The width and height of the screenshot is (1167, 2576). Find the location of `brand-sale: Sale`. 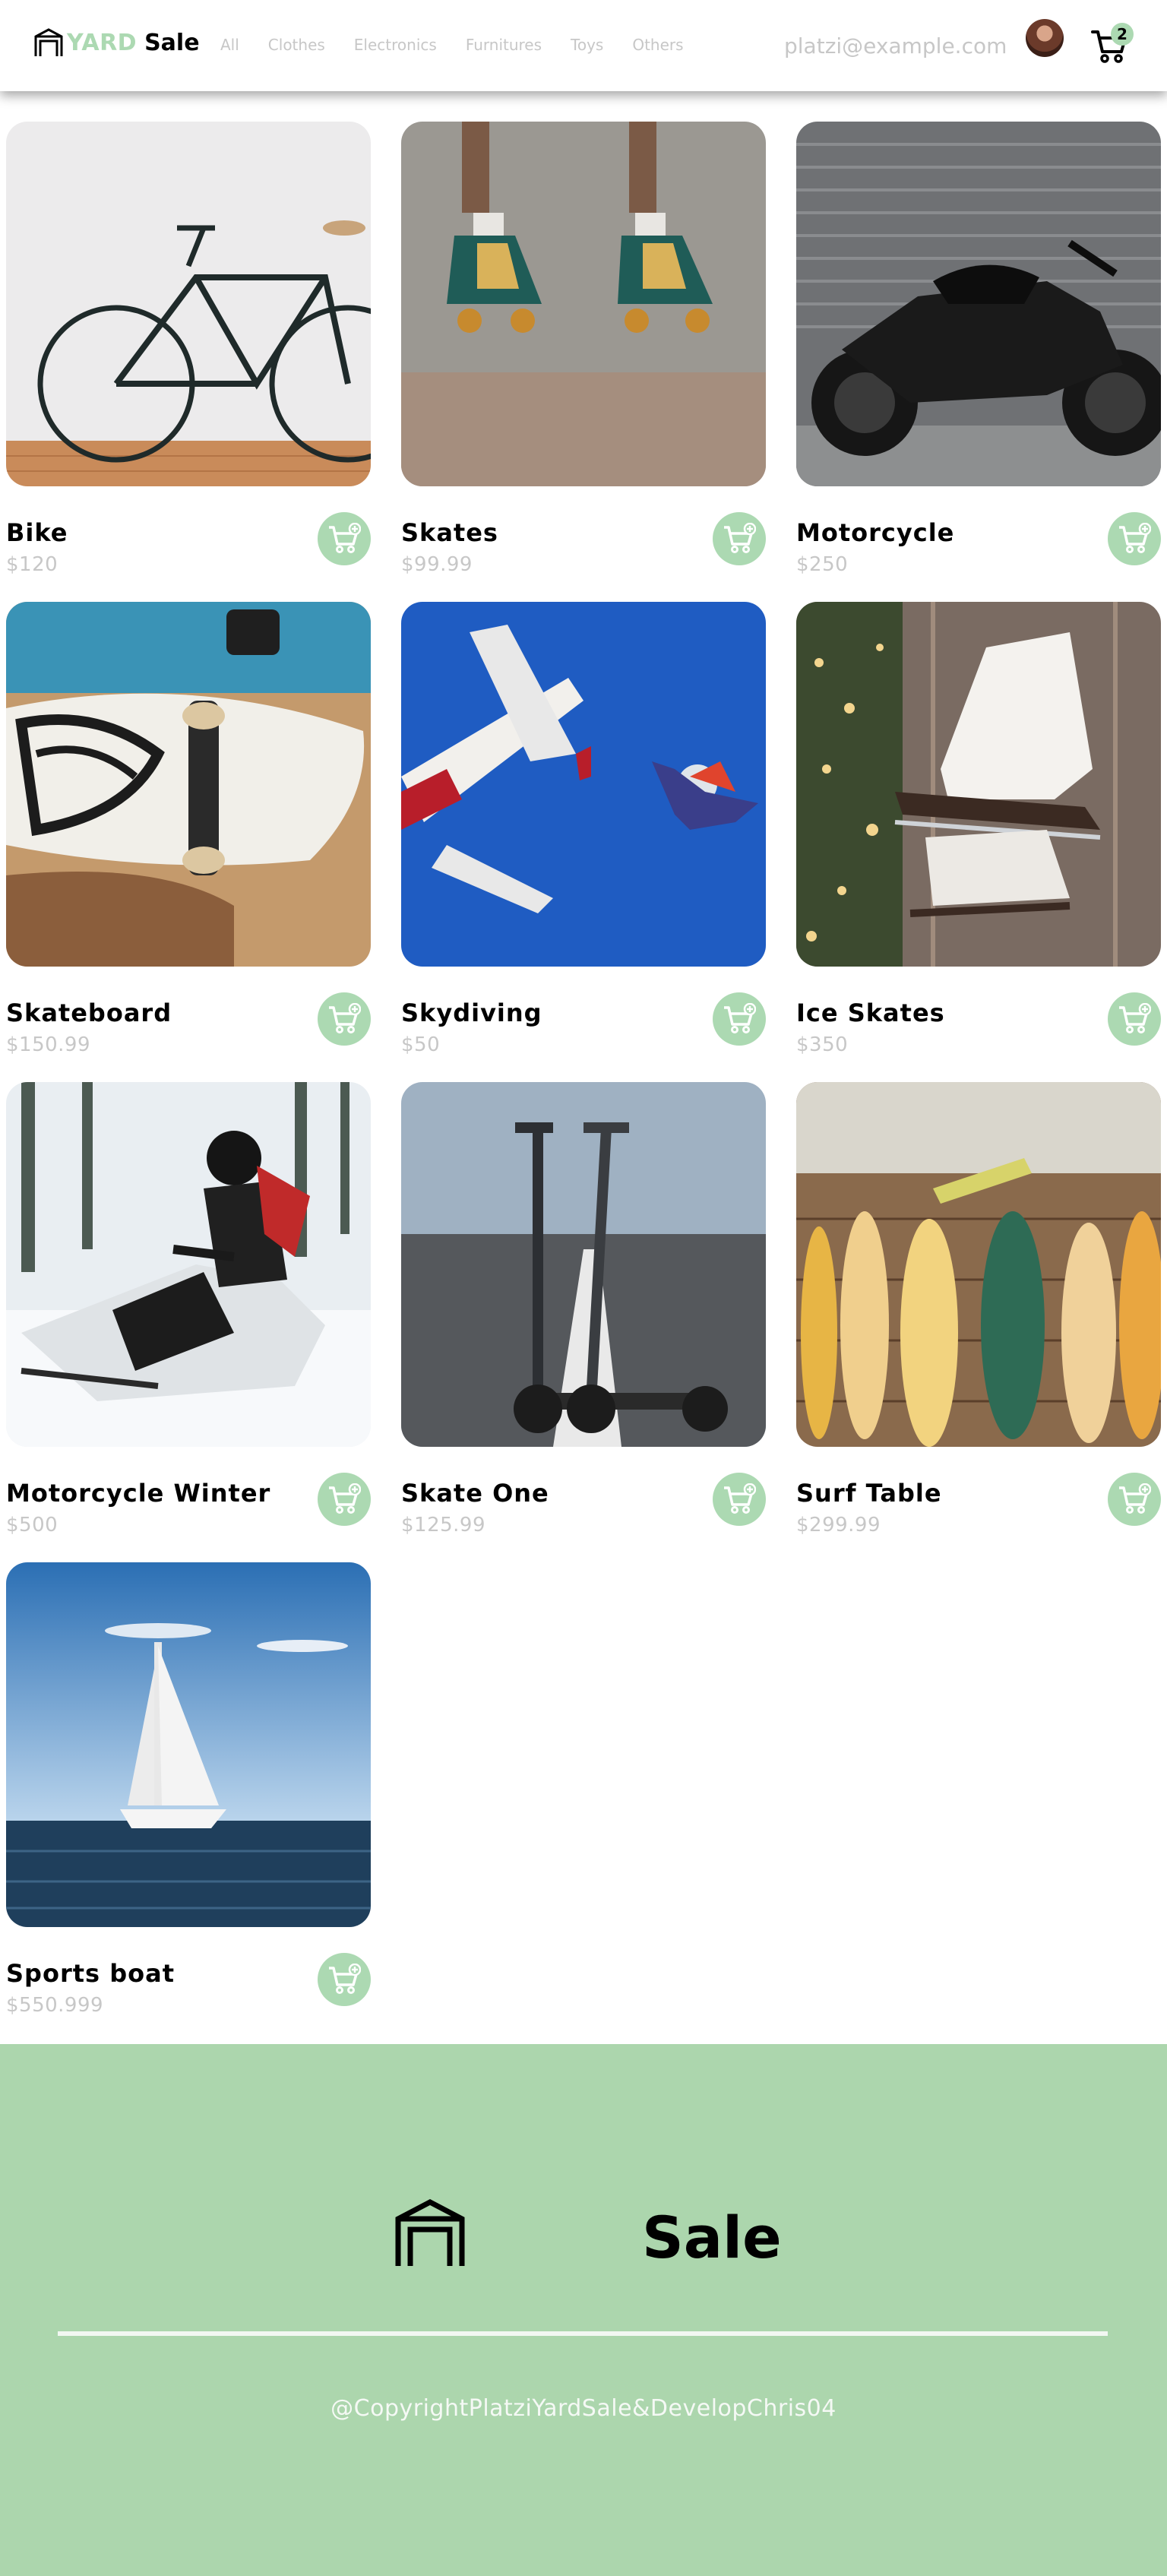

brand-sale: Sale is located at coordinates (172, 42).